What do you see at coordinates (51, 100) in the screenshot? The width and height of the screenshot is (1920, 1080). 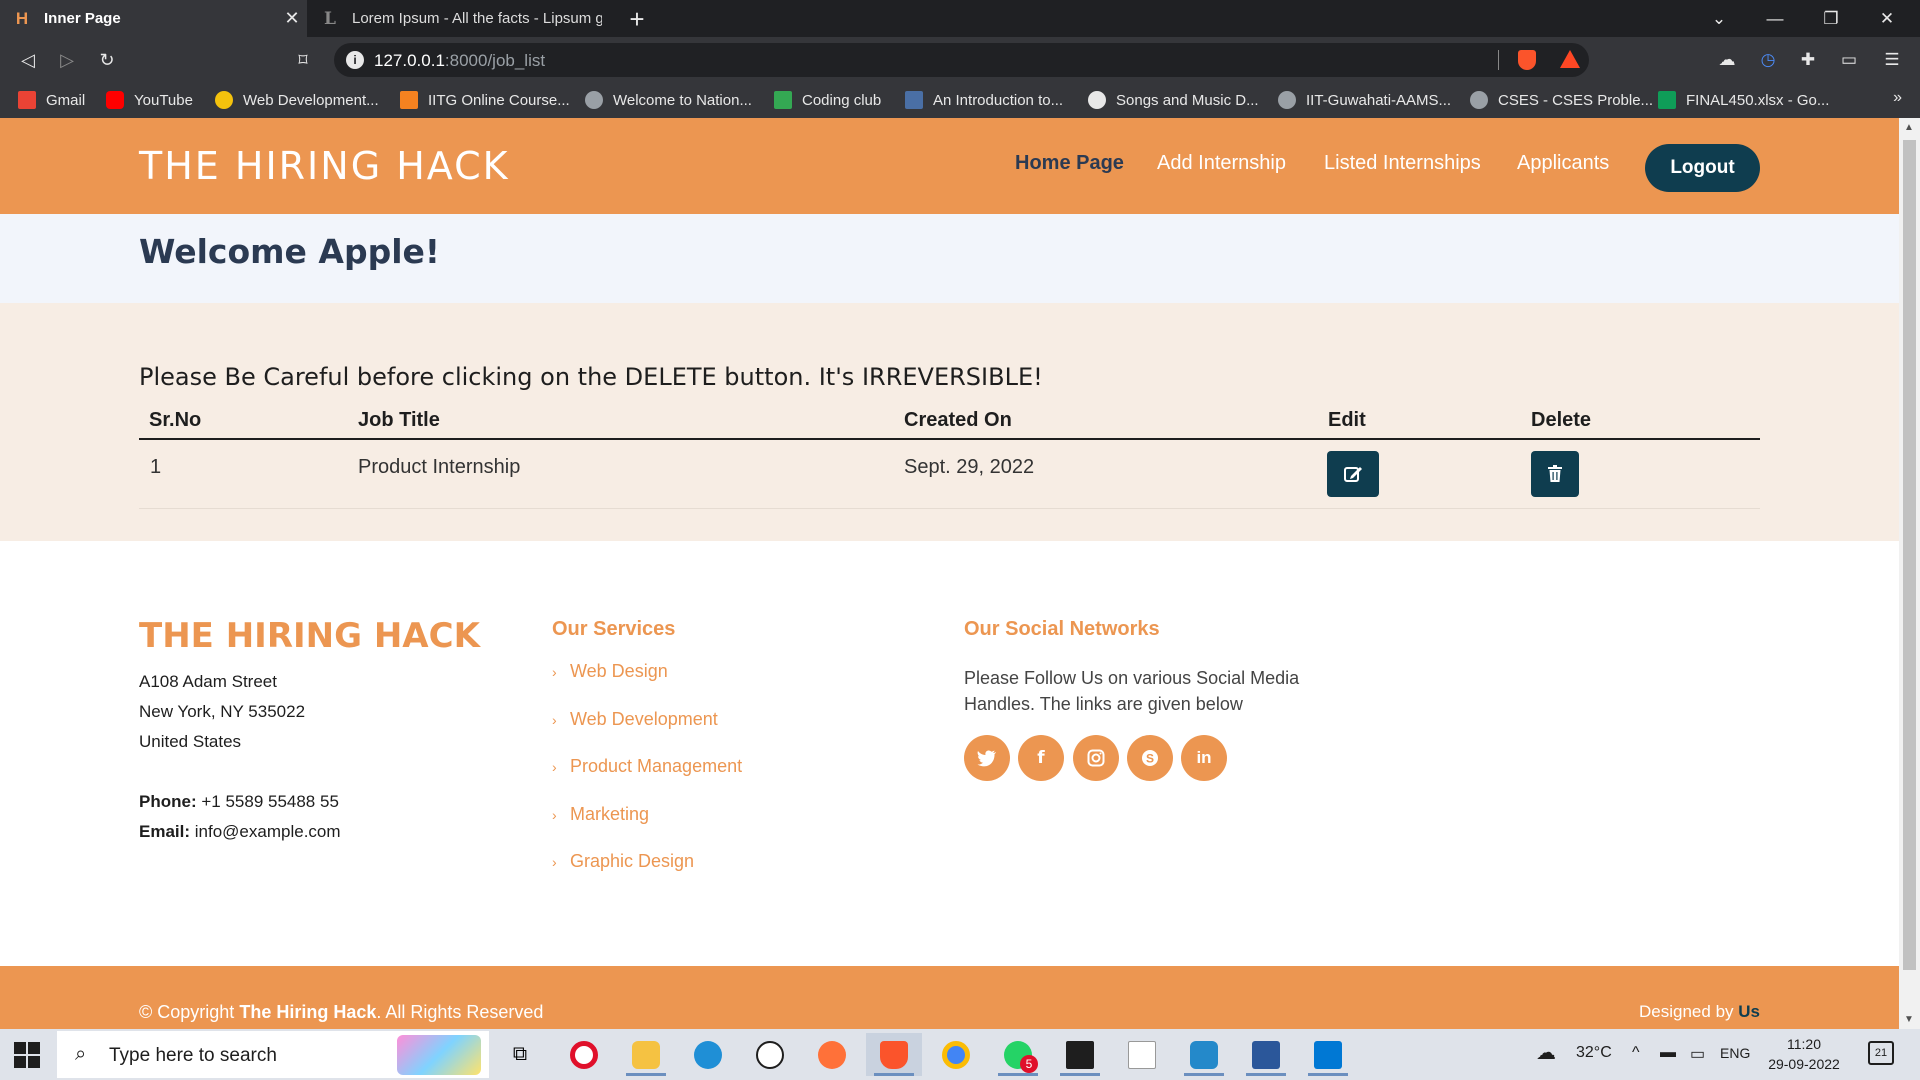 I see `bookmark-gmail: Gmail` at bounding box center [51, 100].